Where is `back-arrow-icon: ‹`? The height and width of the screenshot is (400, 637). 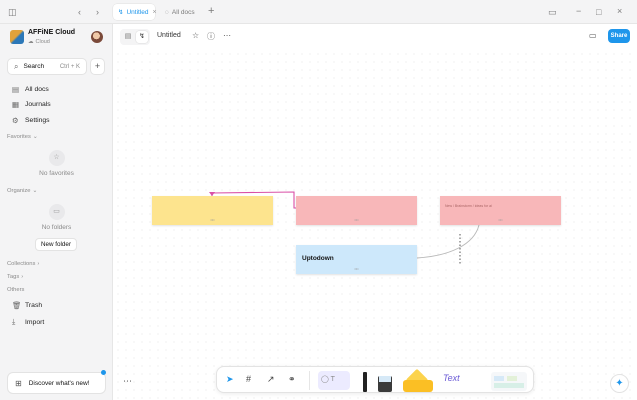 back-arrow-icon: ‹ is located at coordinates (79, 12).